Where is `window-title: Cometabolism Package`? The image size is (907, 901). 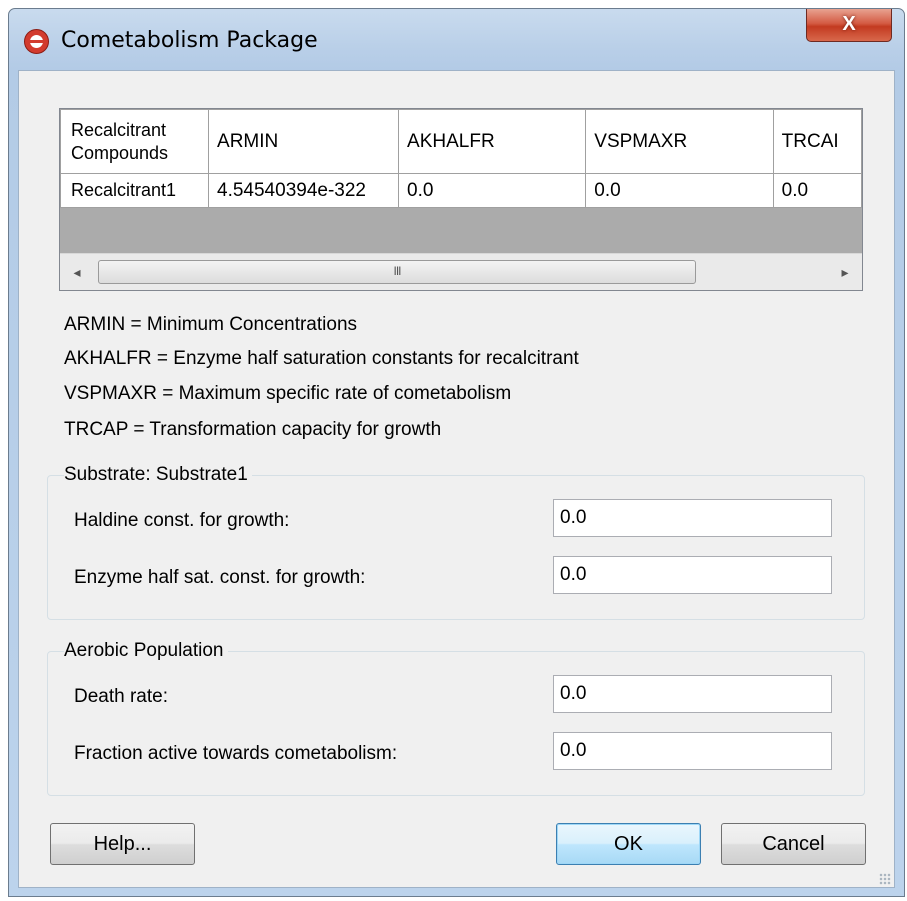
window-title: Cometabolism Package is located at coordinates (189, 40).